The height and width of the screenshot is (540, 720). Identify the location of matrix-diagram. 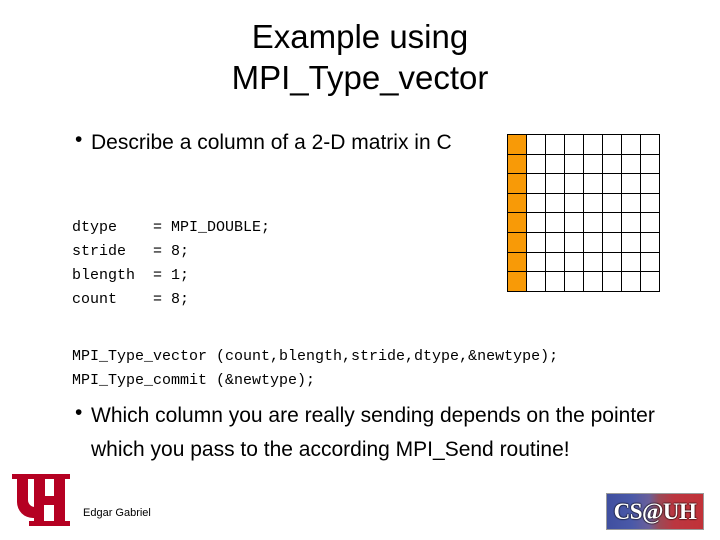
(583, 213).